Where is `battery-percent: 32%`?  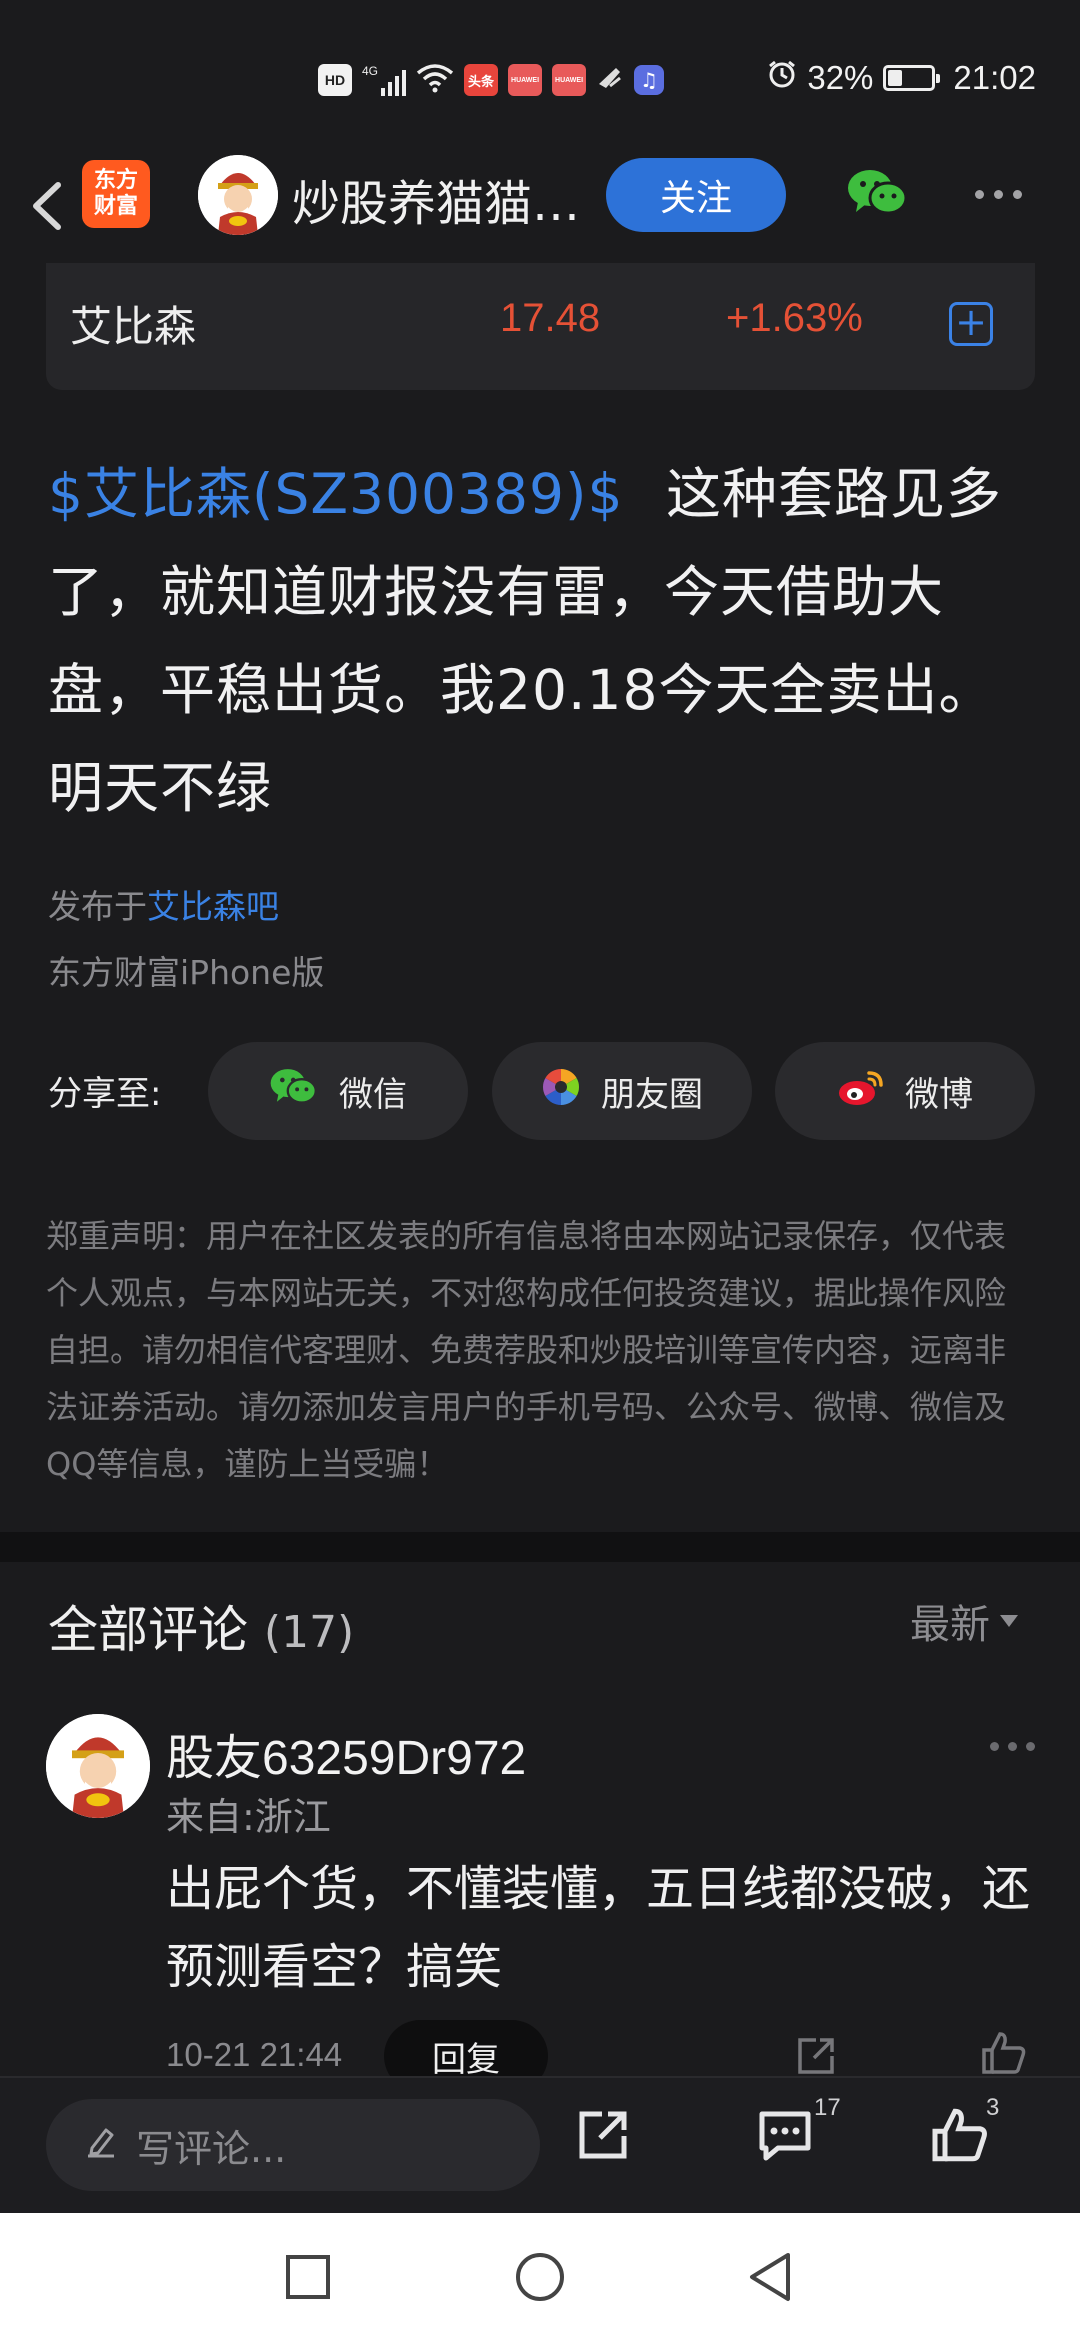
battery-percent: 32% is located at coordinates (840, 77).